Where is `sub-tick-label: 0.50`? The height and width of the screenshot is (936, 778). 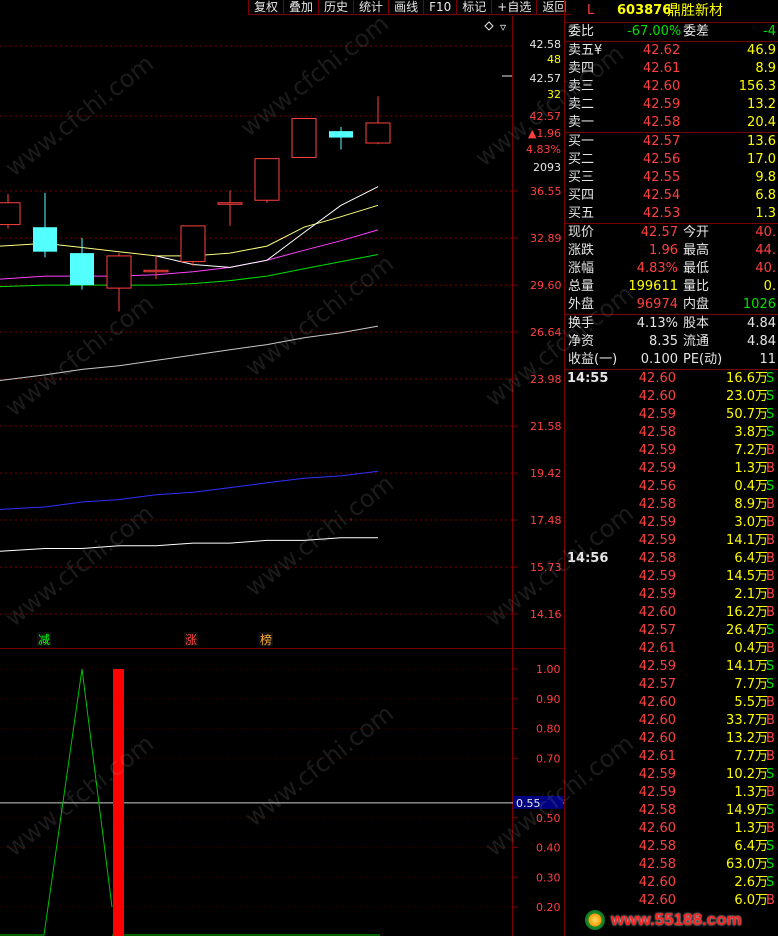 sub-tick-label: 0.50 is located at coordinates (548, 818).